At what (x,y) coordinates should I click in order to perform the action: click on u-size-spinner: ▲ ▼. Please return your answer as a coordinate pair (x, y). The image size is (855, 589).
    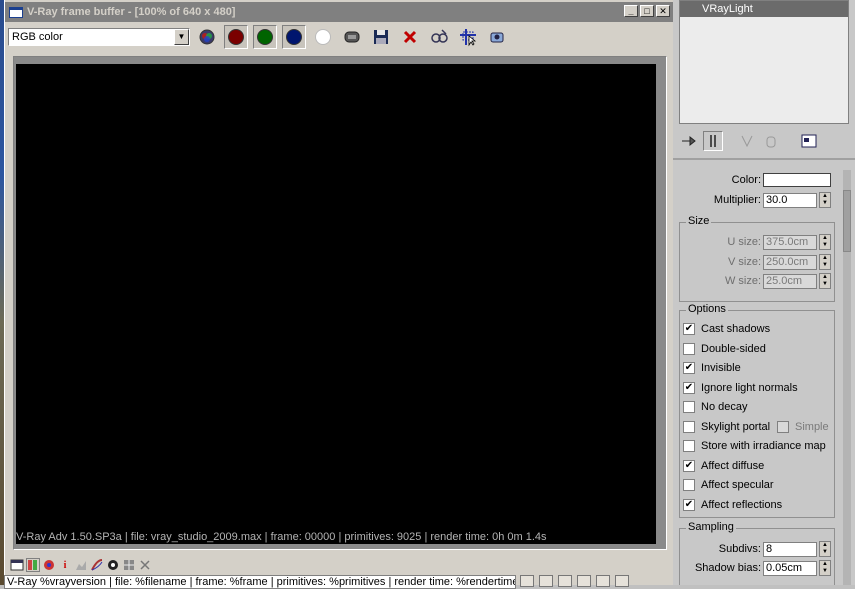
    Looking at the image, I should click on (825, 242).